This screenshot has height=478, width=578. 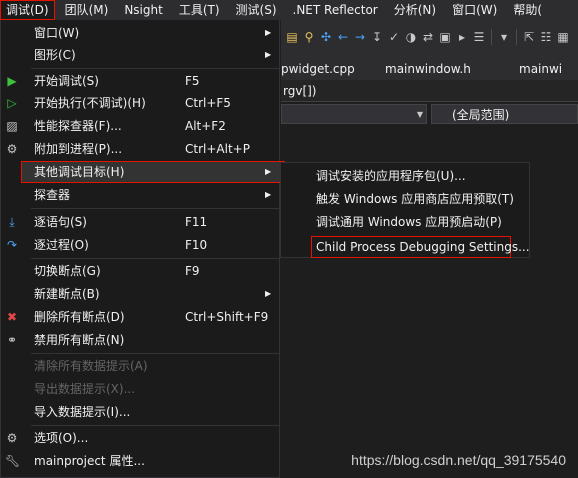 What do you see at coordinates (12, 103) in the screenshot?
I see `play-outline-icon: ▷` at bounding box center [12, 103].